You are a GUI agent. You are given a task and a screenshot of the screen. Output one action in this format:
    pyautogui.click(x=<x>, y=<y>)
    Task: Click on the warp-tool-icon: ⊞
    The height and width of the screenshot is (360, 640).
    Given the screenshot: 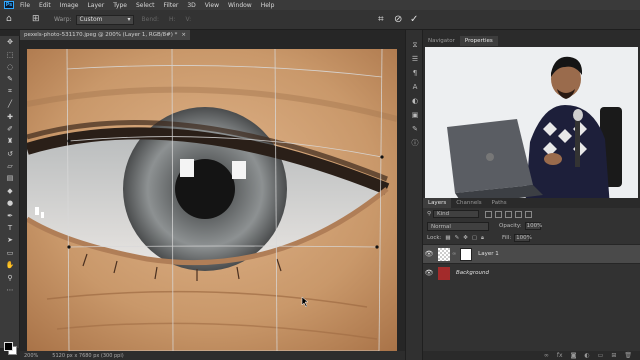 What is the action you would take?
    pyautogui.click(x=38, y=20)
    